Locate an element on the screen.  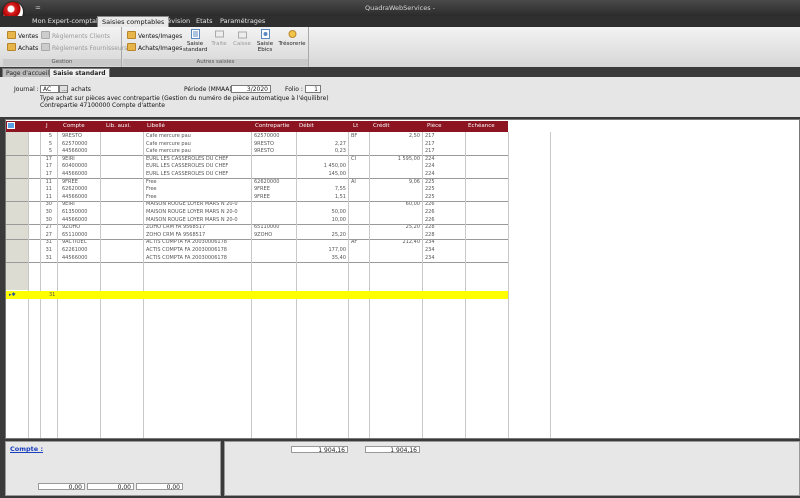
traite-icon is located at coordinates (219, 34).